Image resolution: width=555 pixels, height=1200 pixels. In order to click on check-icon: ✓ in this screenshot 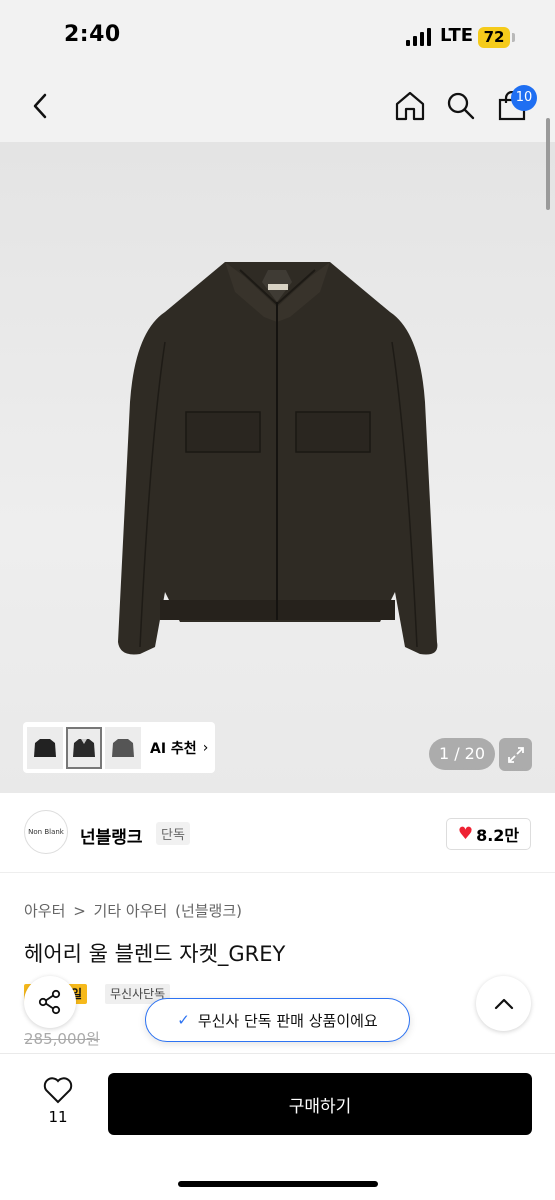, I will do `click(183, 1020)`.